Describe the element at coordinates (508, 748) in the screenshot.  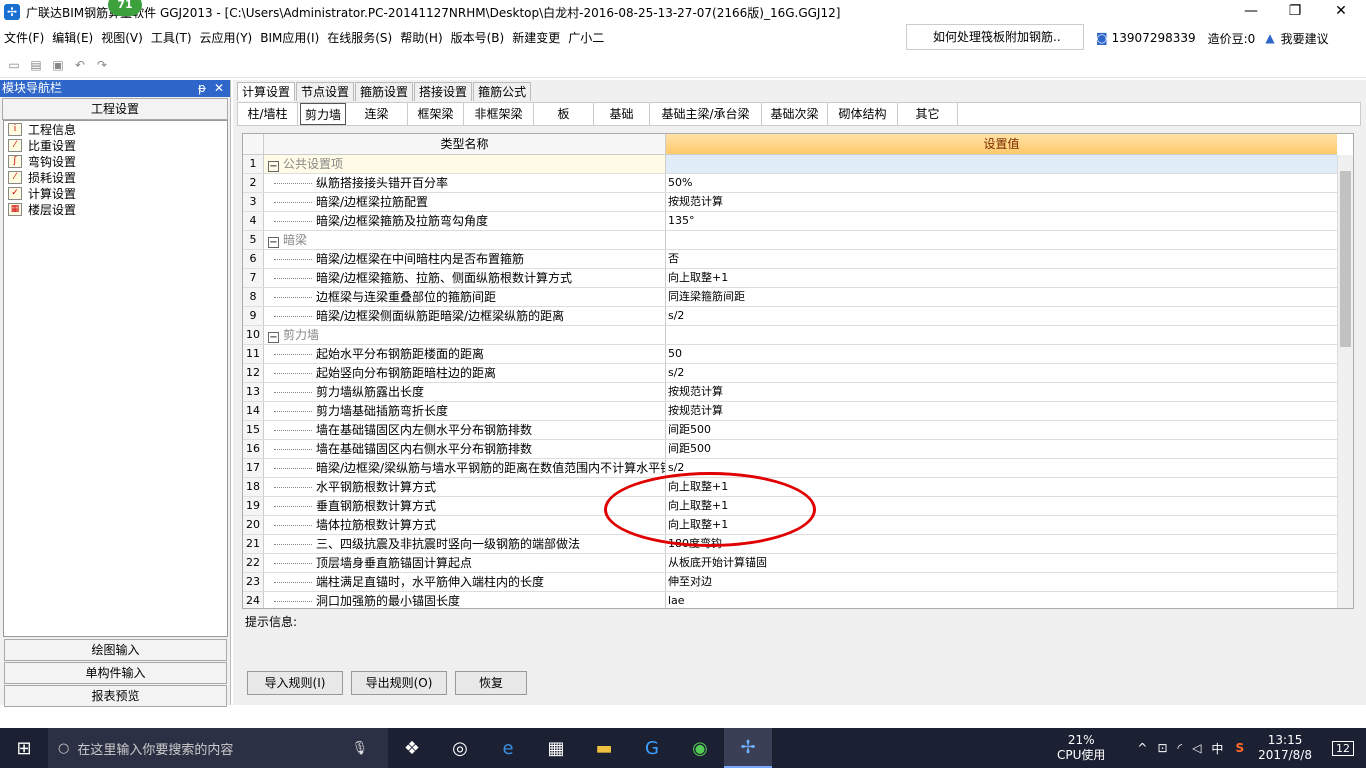
I see `edge-browser-icon: e` at that location.